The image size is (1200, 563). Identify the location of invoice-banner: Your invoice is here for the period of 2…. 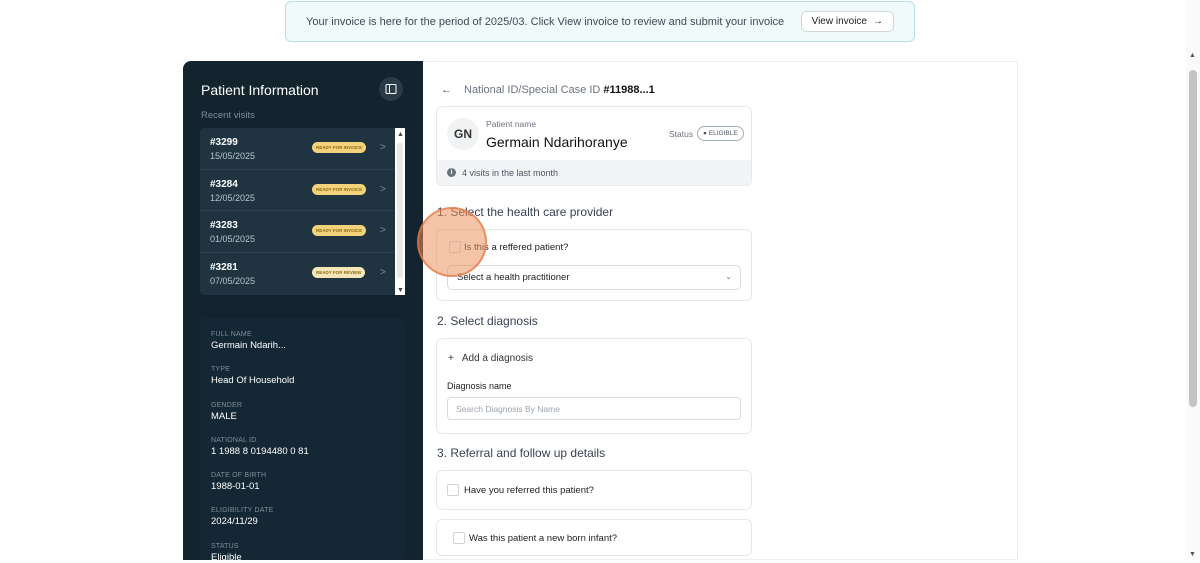
(600, 21).